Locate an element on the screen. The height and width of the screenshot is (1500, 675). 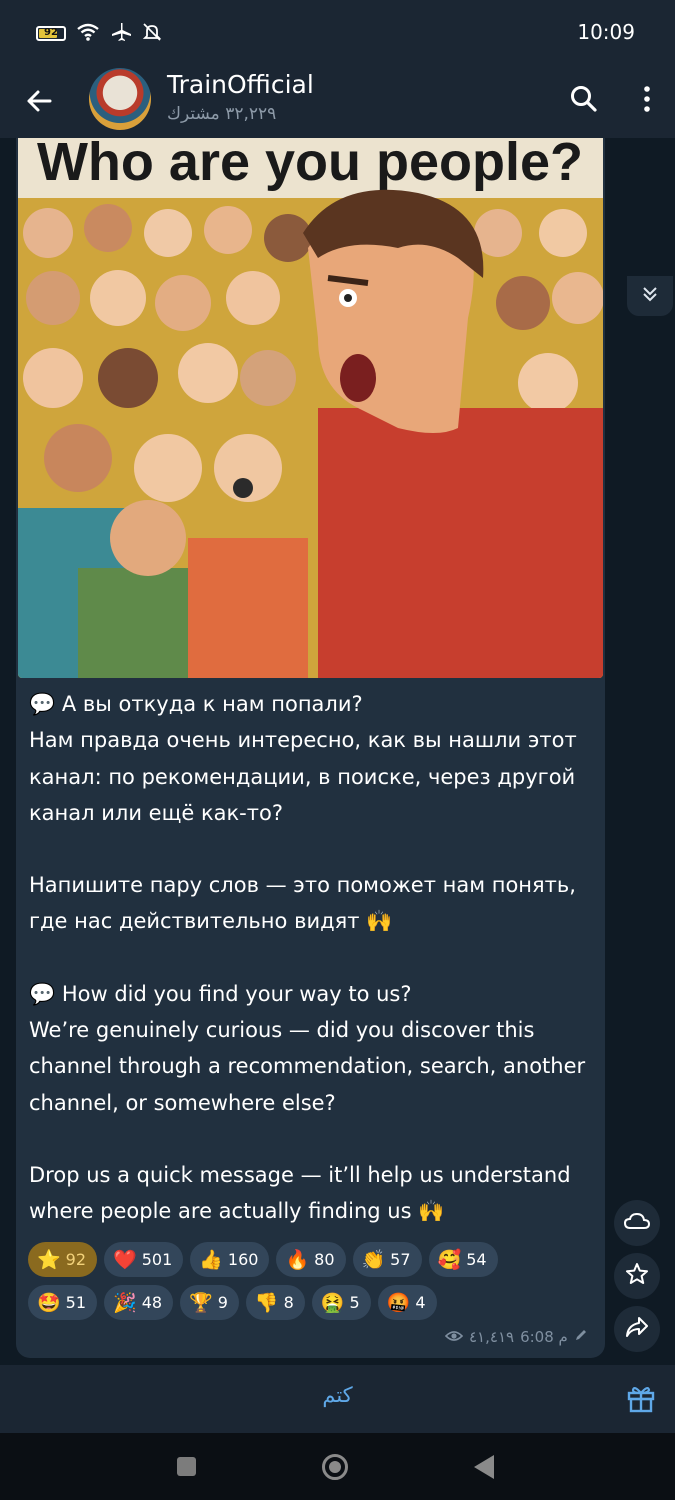
bell-off-icon is located at coordinates (152, 33).